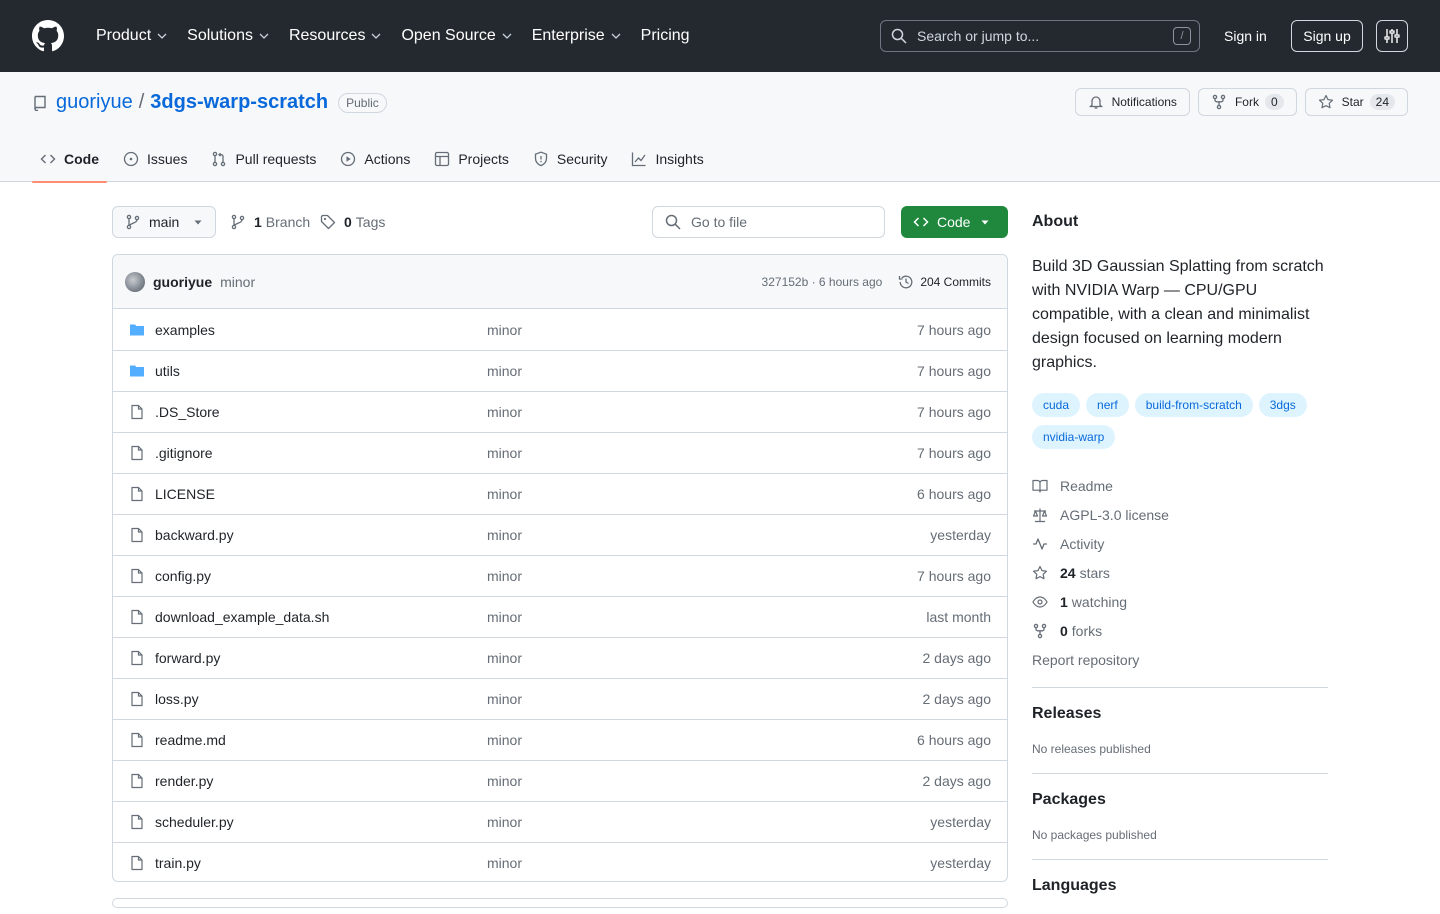 Image resolution: width=1440 pixels, height=914 pixels. What do you see at coordinates (954, 222) in the screenshot?
I see `code-dropdown-button: Code` at bounding box center [954, 222].